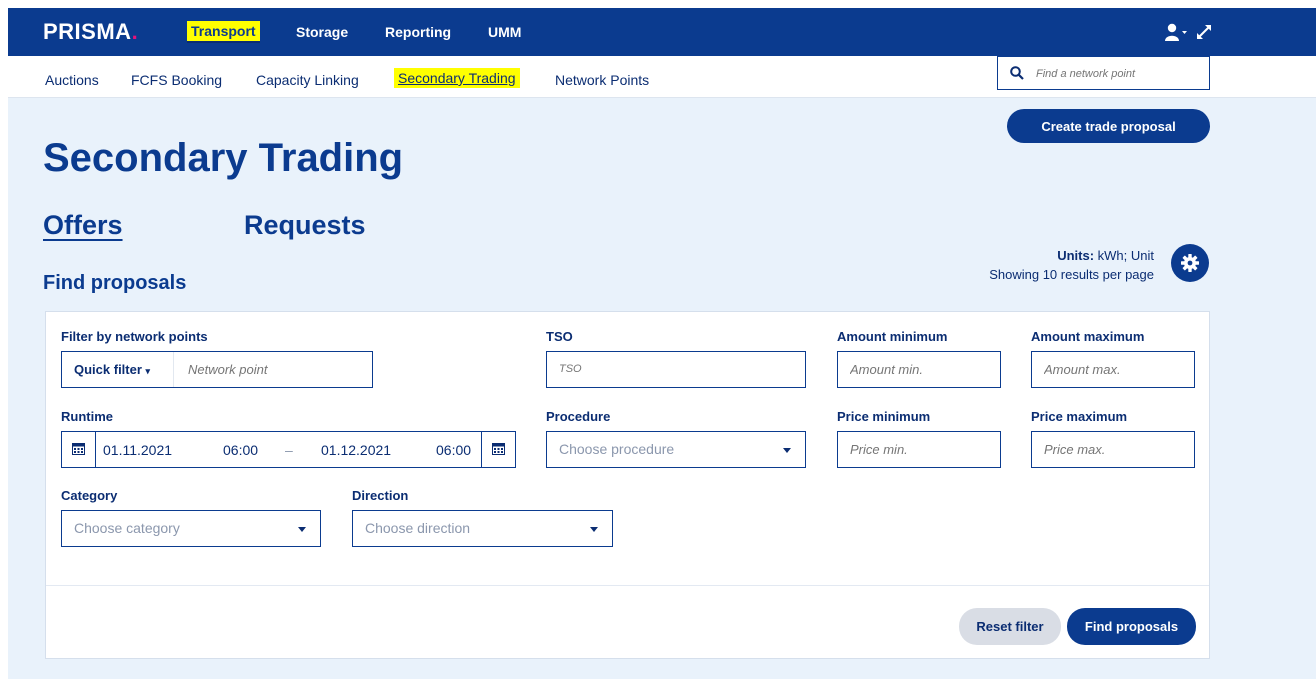 This screenshot has height=679, width=1316. I want to click on tso-field, so click(676, 369).